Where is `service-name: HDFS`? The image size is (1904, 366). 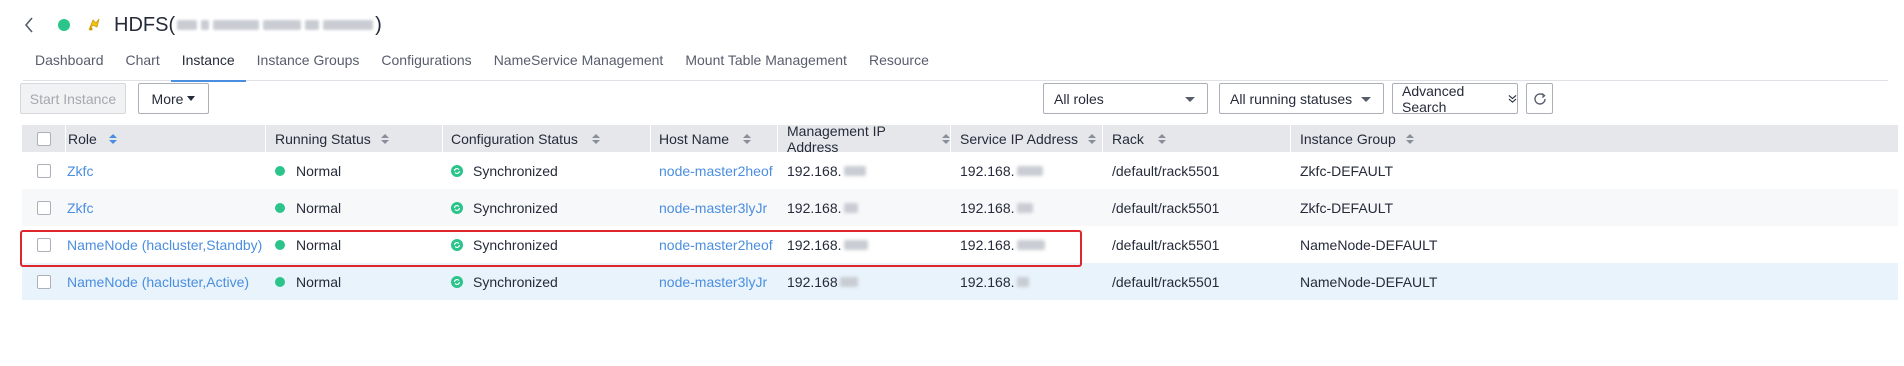 service-name: HDFS is located at coordinates (141, 24).